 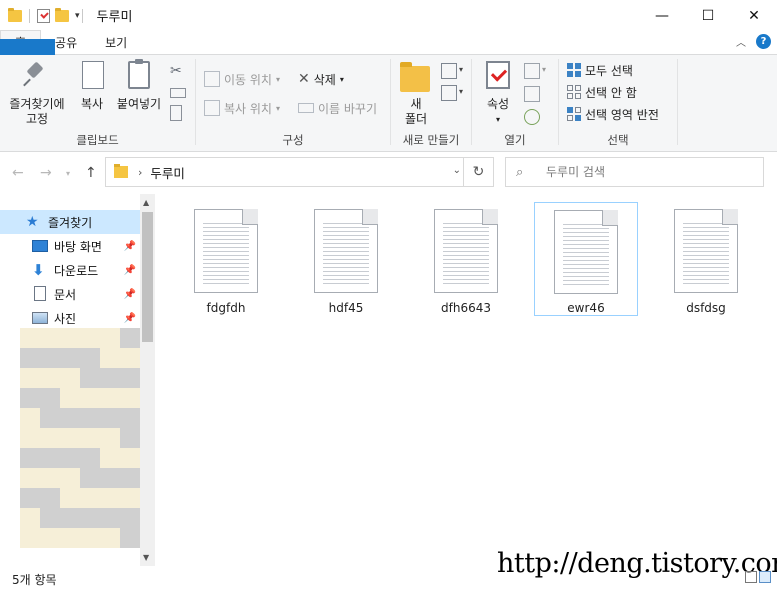 I want to click on text-document-icon, so click(x=586, y=252).